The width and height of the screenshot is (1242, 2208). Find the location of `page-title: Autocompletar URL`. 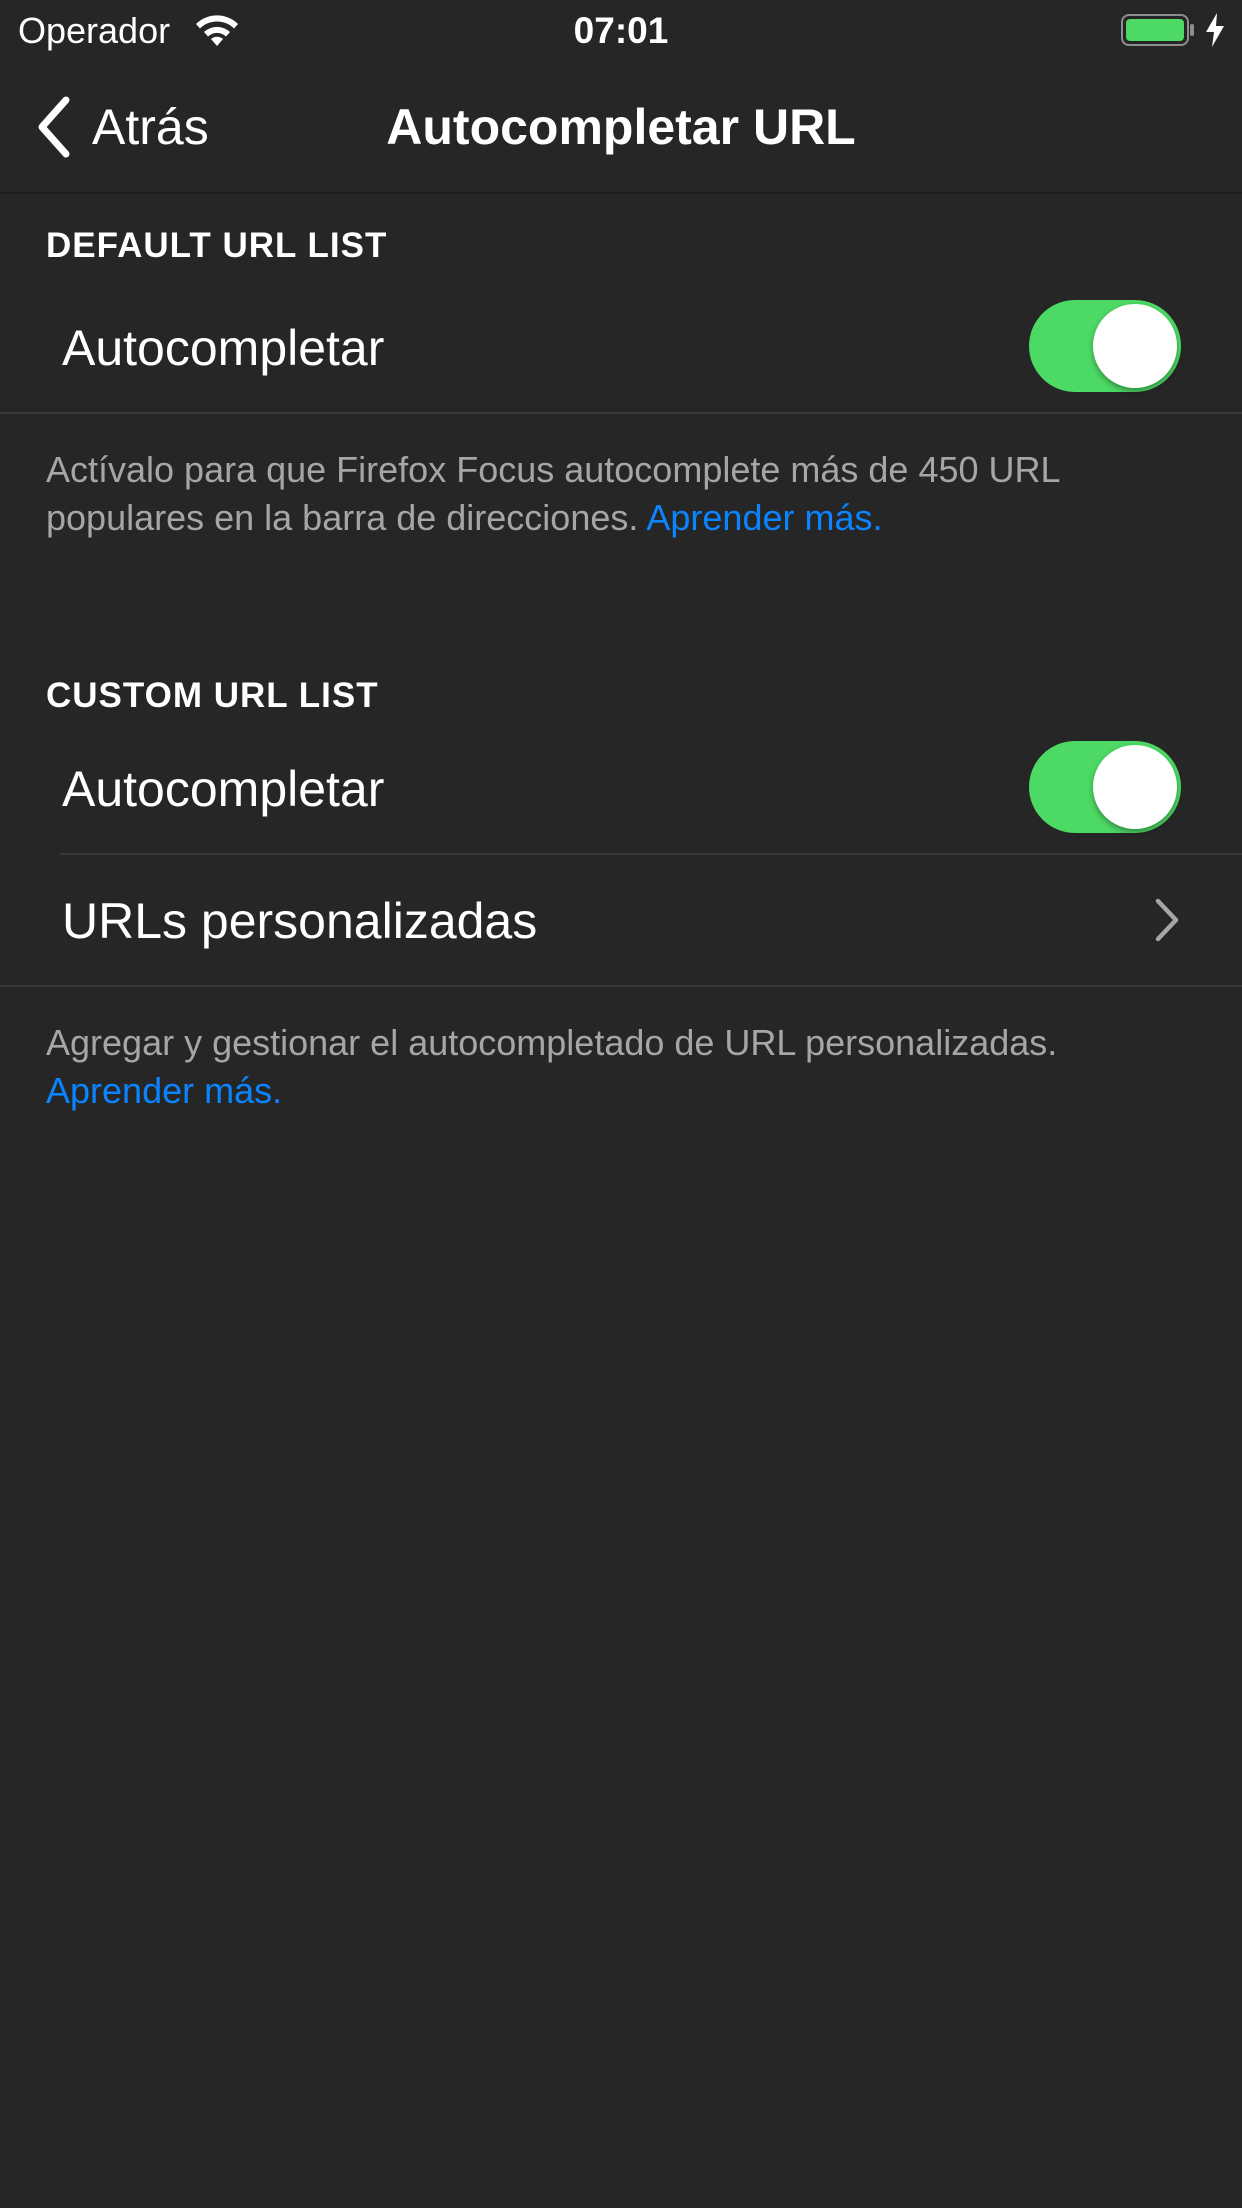

page-title: Autocompletar URL is located at coordinates (621, 127).